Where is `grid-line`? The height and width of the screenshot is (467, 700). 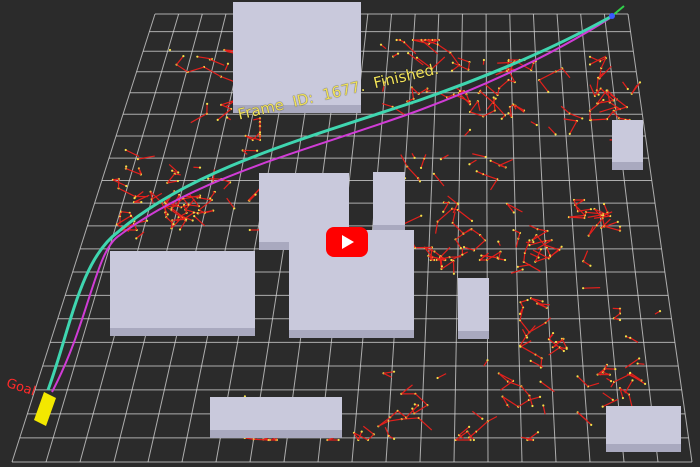 grid-line is located at coordinates (573, 238).